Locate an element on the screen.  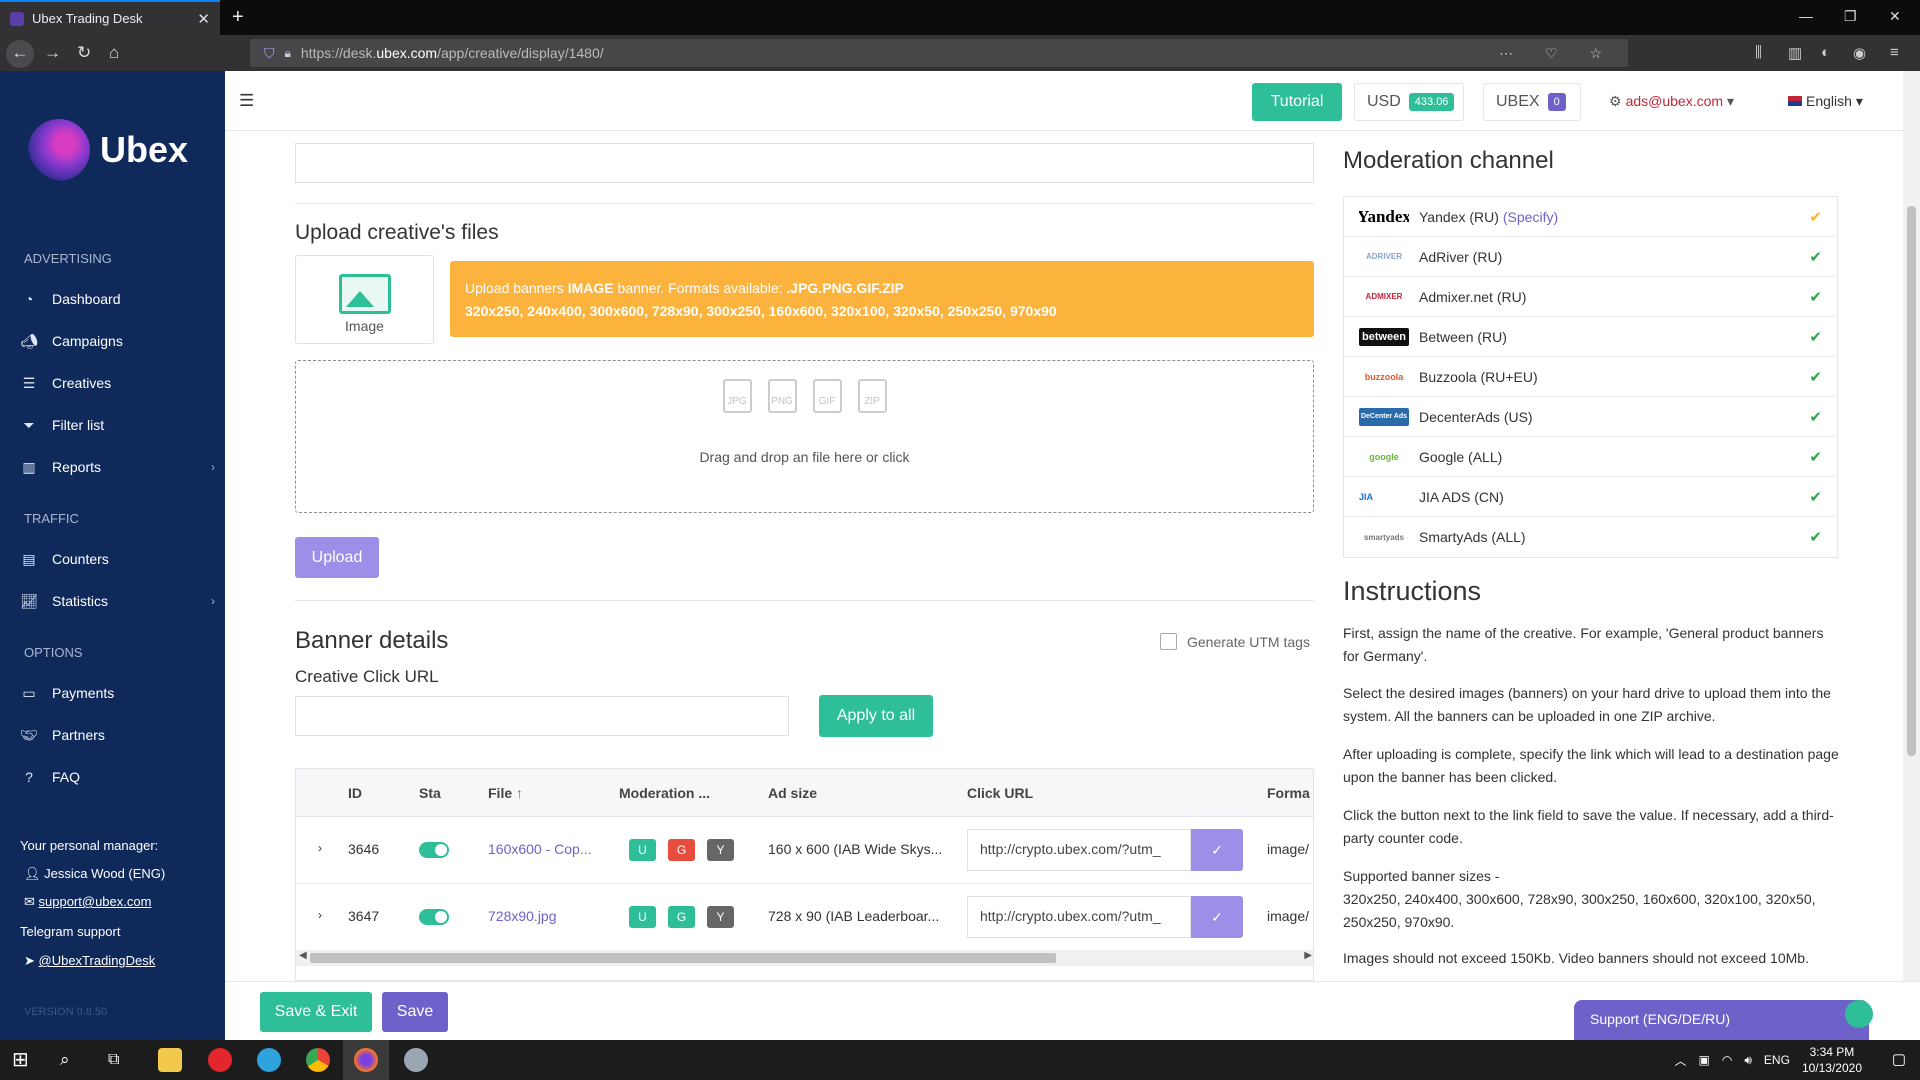
row-file-link: 728x90.jpg is located at coordinates (522, 916).